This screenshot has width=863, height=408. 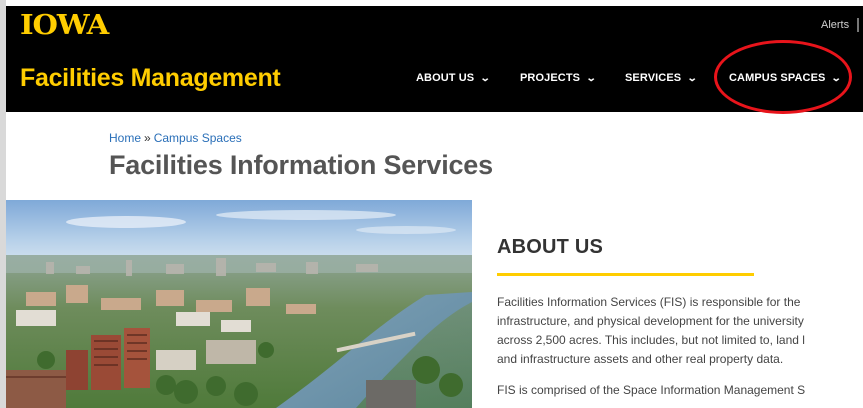 I want to click on breadcrumb-current-link: Campus Spaces, so click(x=198, y=138).